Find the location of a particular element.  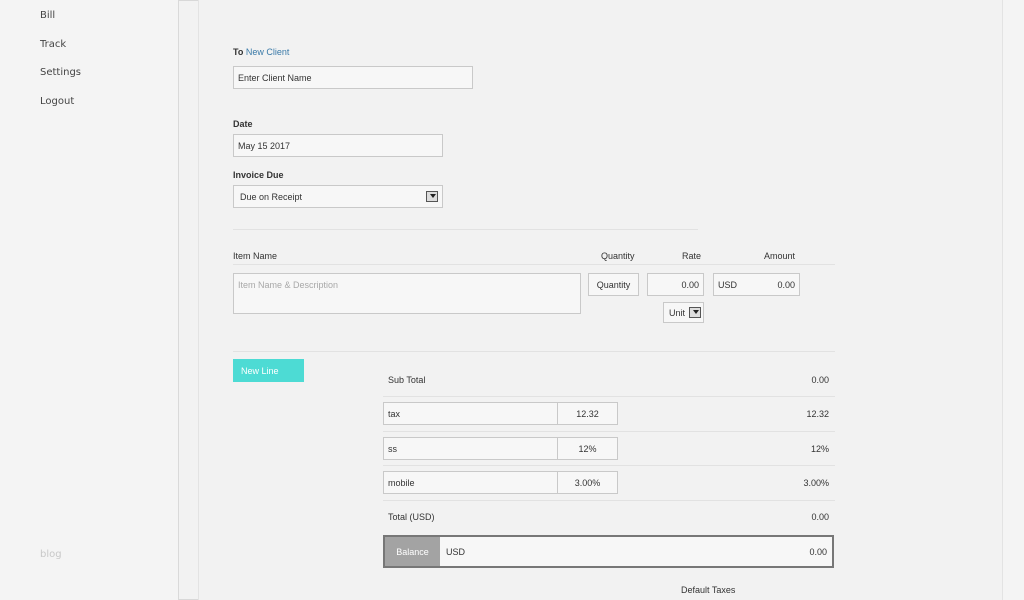

header-amount: Amount is located at coordinates (780, 256).